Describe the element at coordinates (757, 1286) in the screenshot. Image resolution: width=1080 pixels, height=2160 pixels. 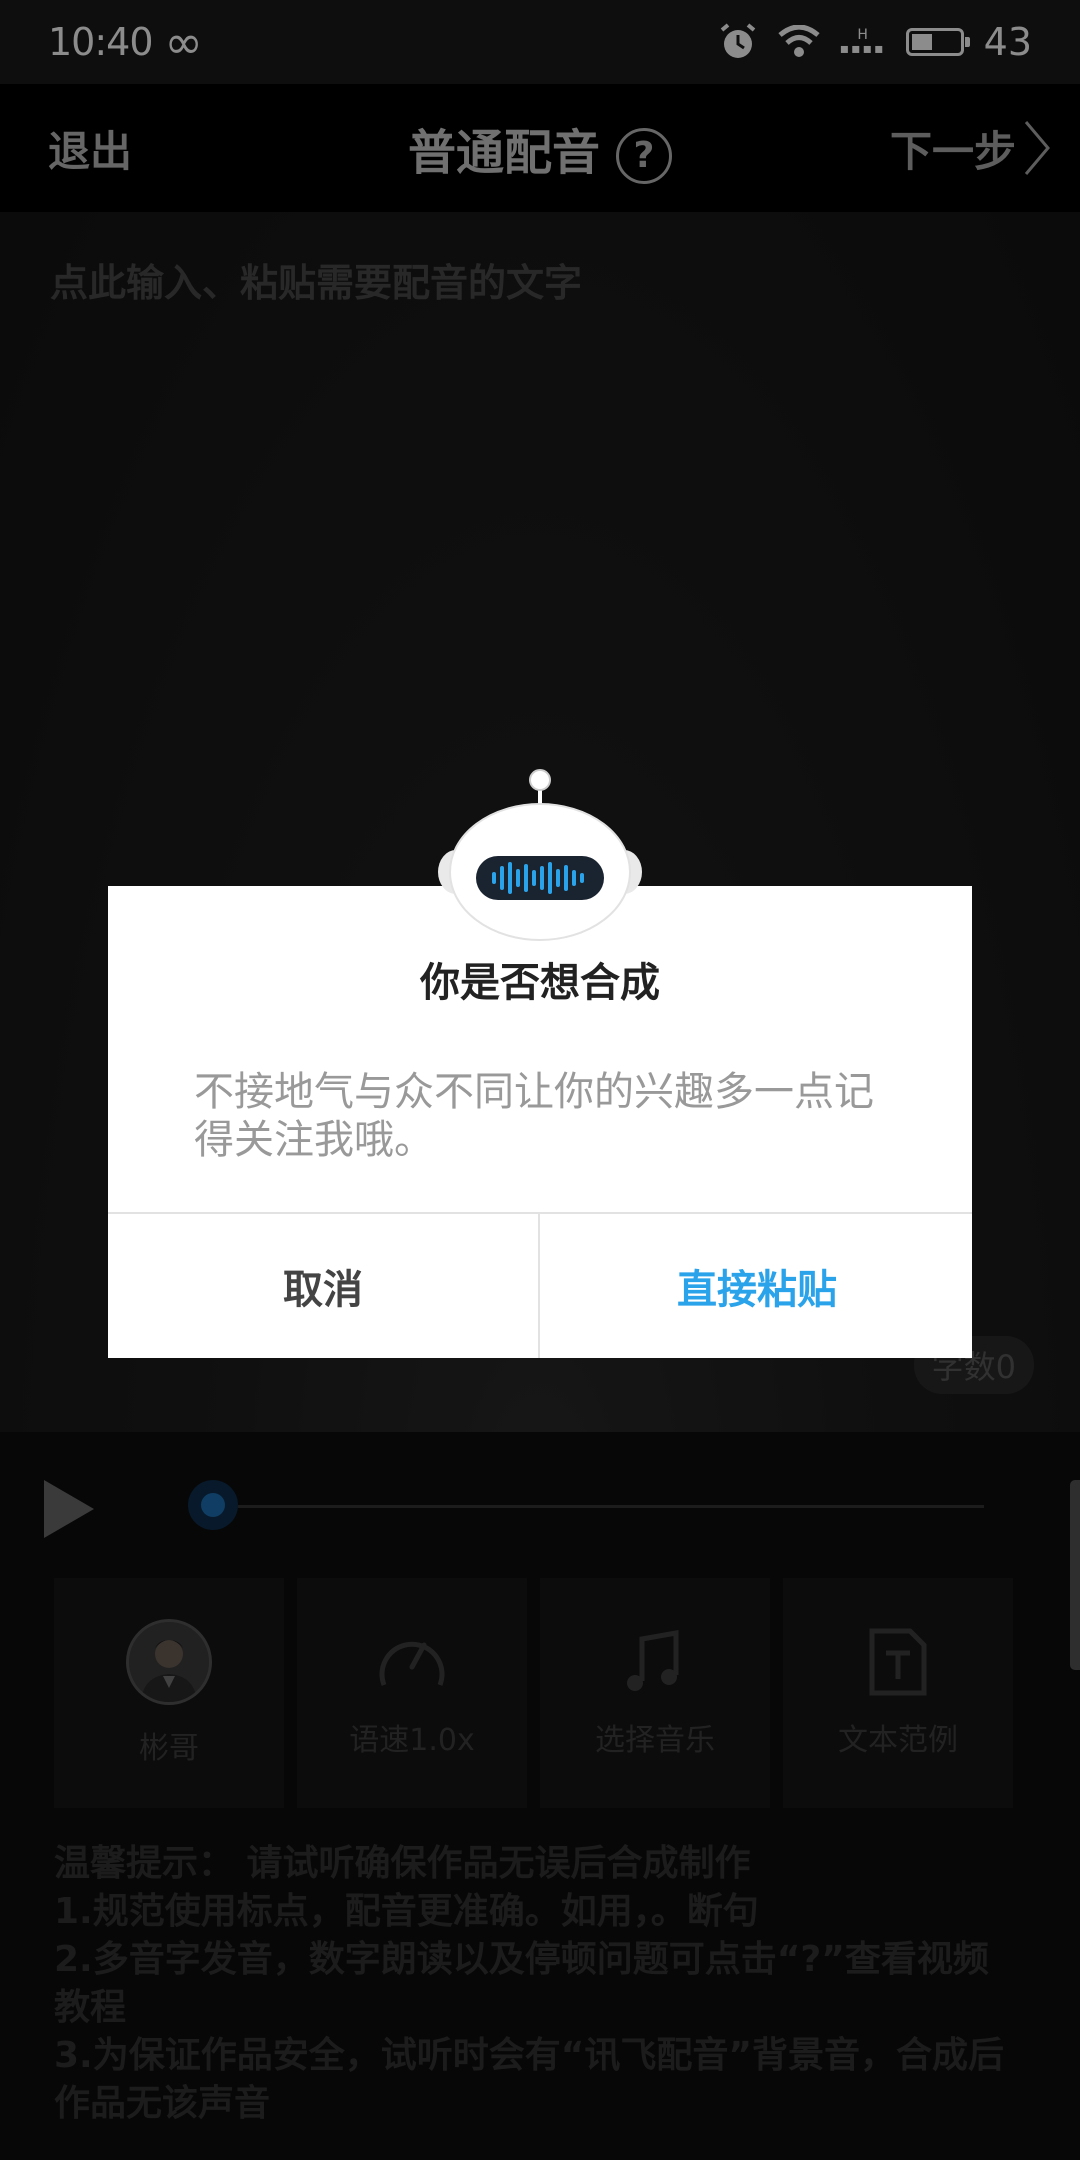
I see `paste-button: 直接粘贴` at that location.